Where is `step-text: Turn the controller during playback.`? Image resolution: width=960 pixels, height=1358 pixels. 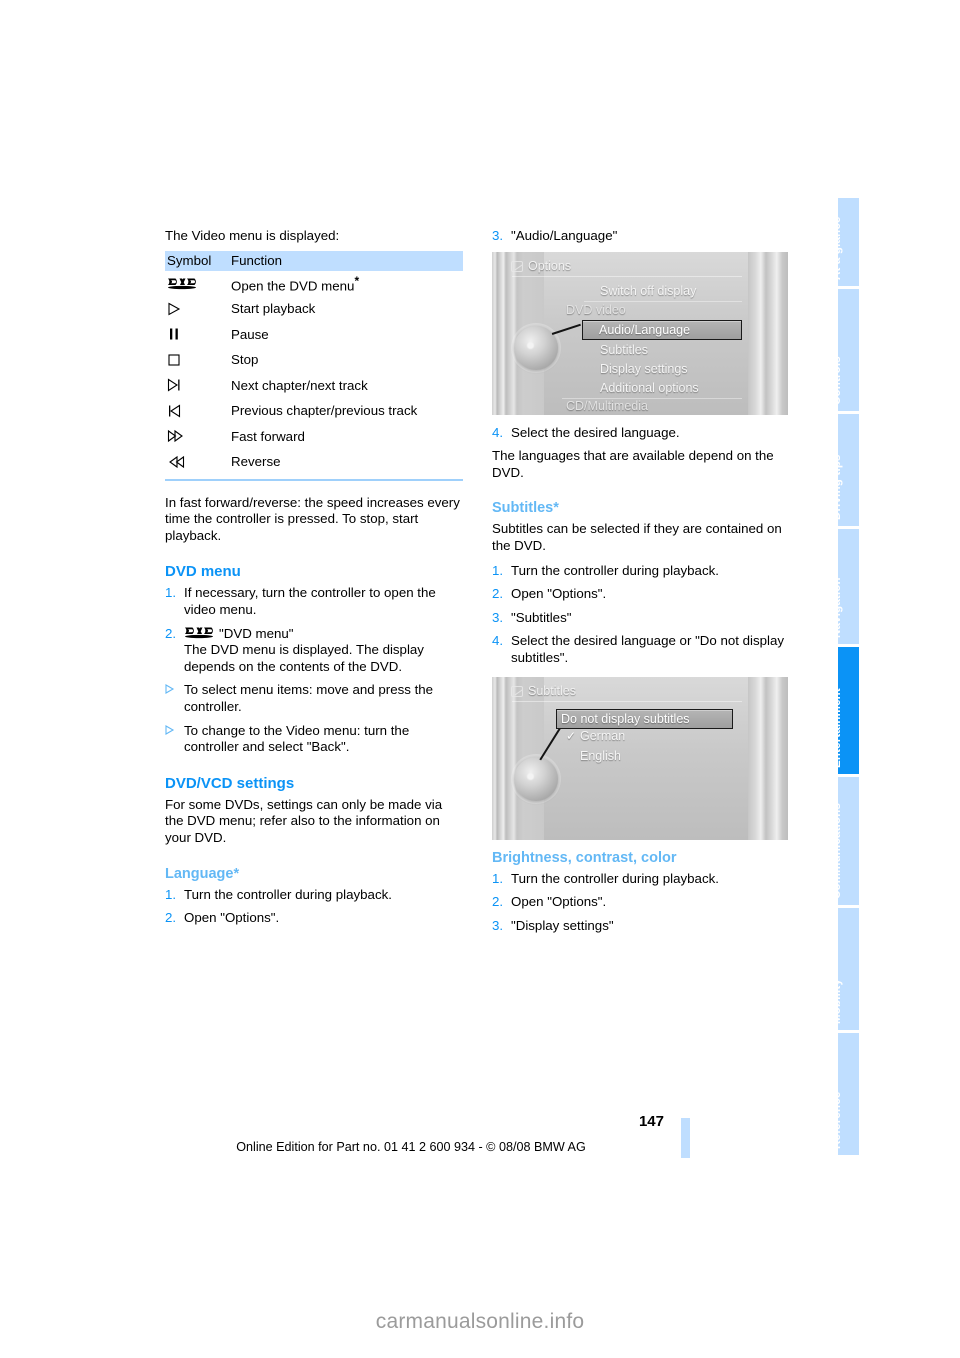
step-text: Turn the controller during playback. is located at coordinates (615, 878).